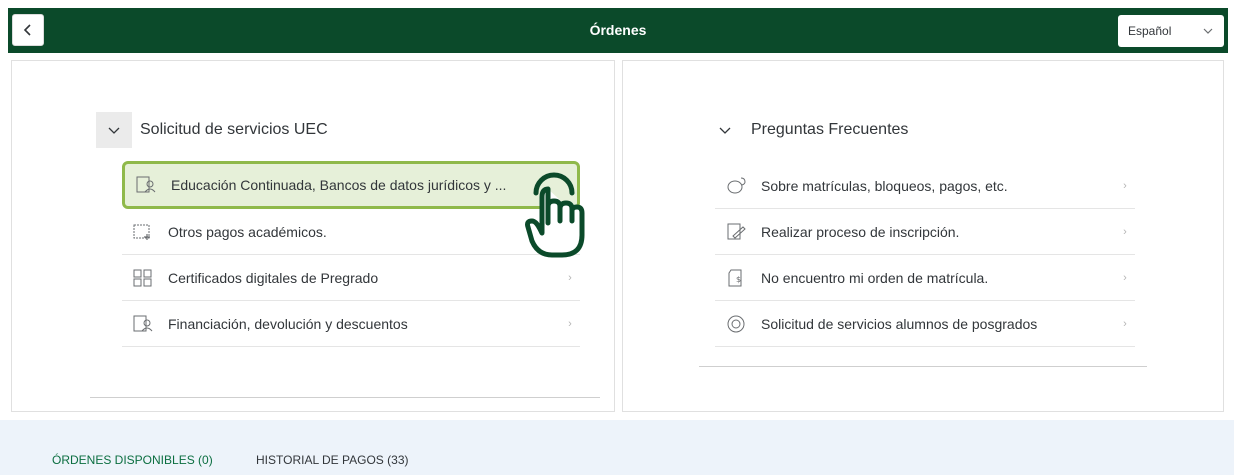 This screenshot has height=475, width=1234. Describe the element at coordinates (132, 460) in the screenshot. I see `tab-available-orders: ÓRDENES DISPONIBLES (0)` at that location.